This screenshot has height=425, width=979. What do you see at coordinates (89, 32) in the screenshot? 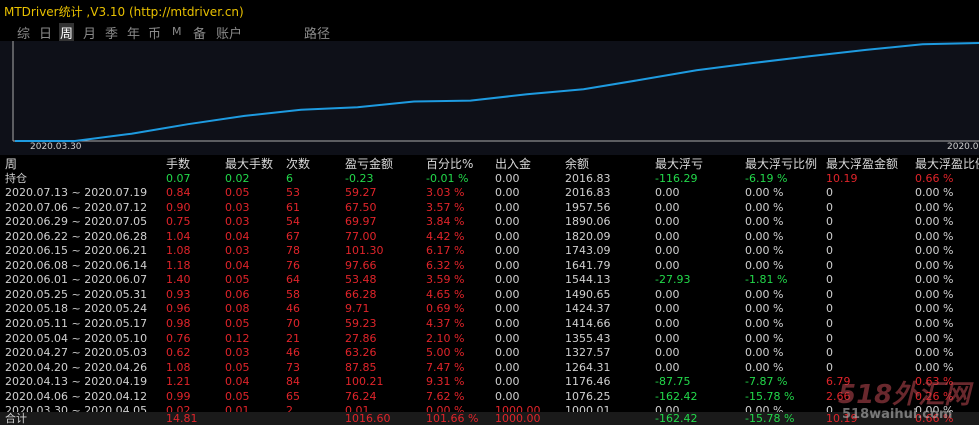
I see `tab-month: 月` at bounding box center [89, 32].